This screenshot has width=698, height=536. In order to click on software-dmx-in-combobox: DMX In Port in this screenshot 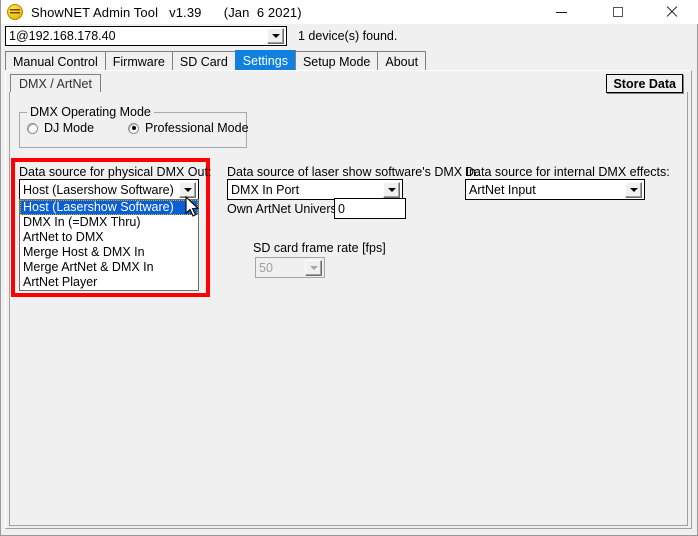, I will do `click(315, 189)`.